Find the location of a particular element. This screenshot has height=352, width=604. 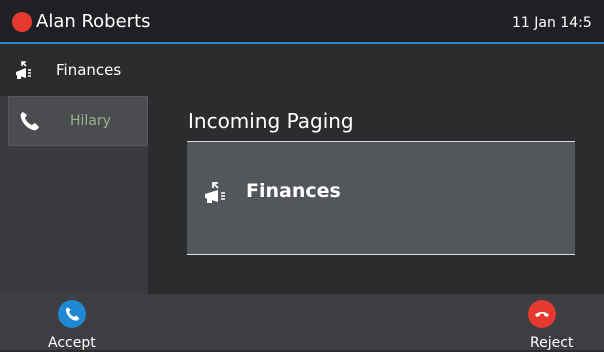

user-name: Alan Roberts is located at coordinates (93, 21).